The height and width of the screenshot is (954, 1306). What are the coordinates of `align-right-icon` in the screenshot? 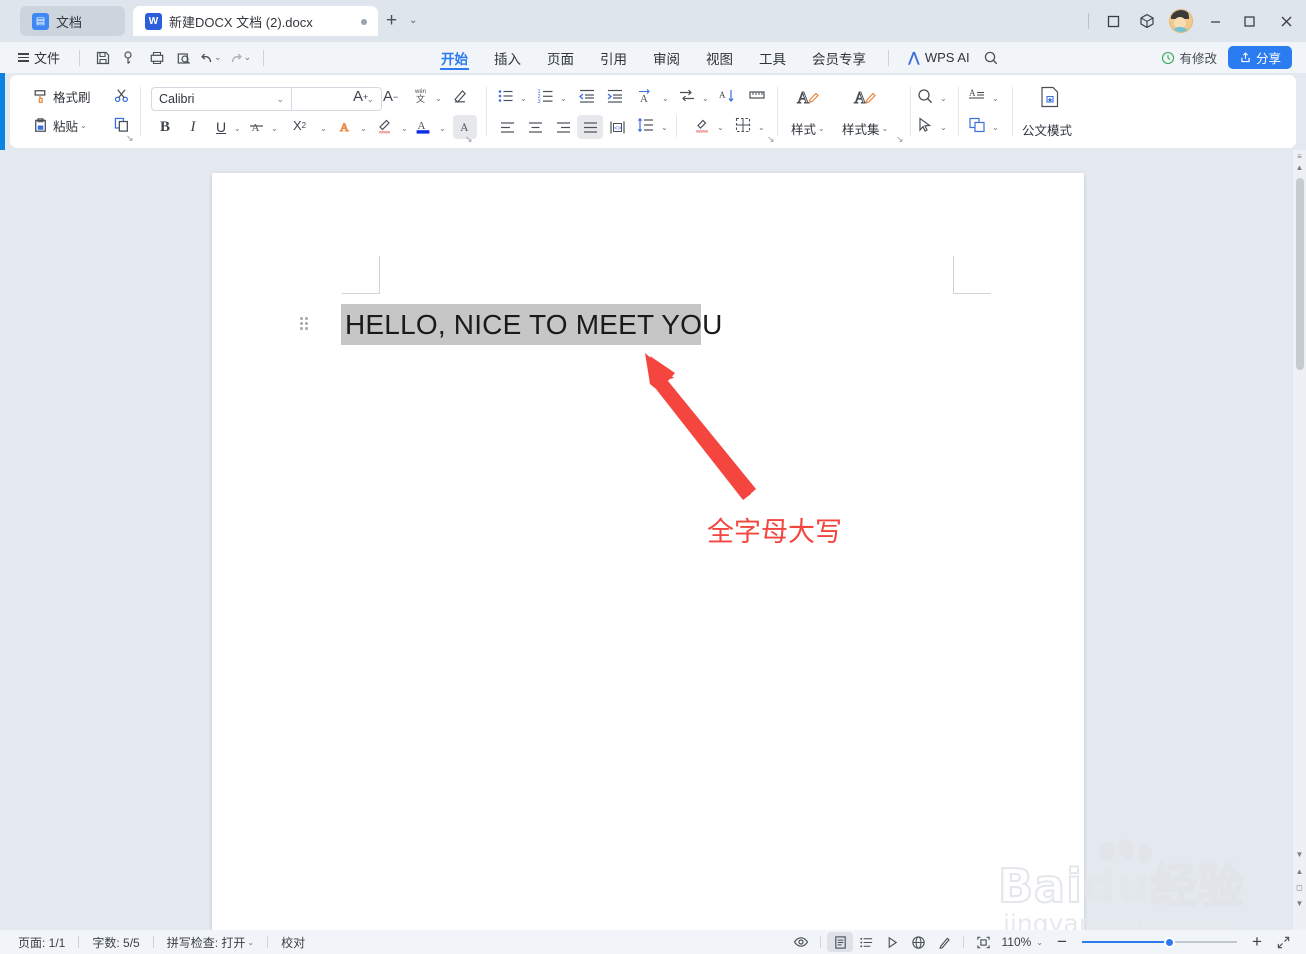 It's located at (563, 127).